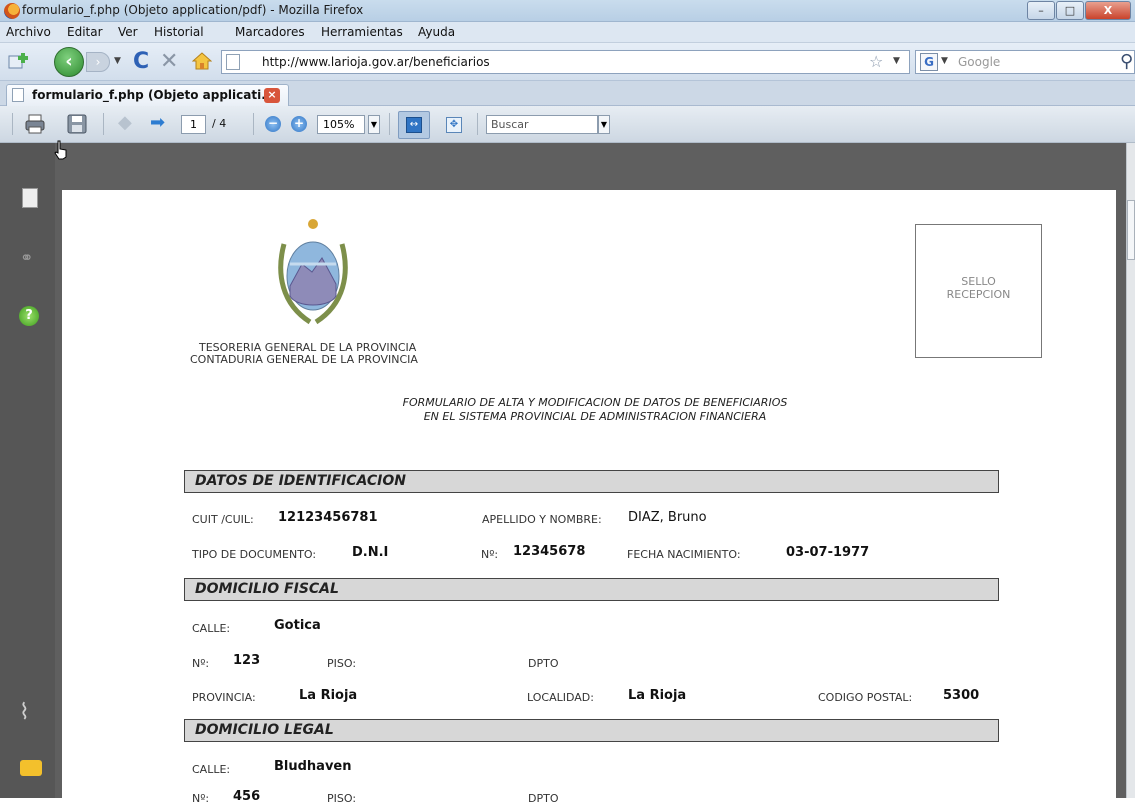  What do you see at coordinates (193, 124) in the screenshot?
I see `page-number-input: 1` at bounding box center [193, 124].